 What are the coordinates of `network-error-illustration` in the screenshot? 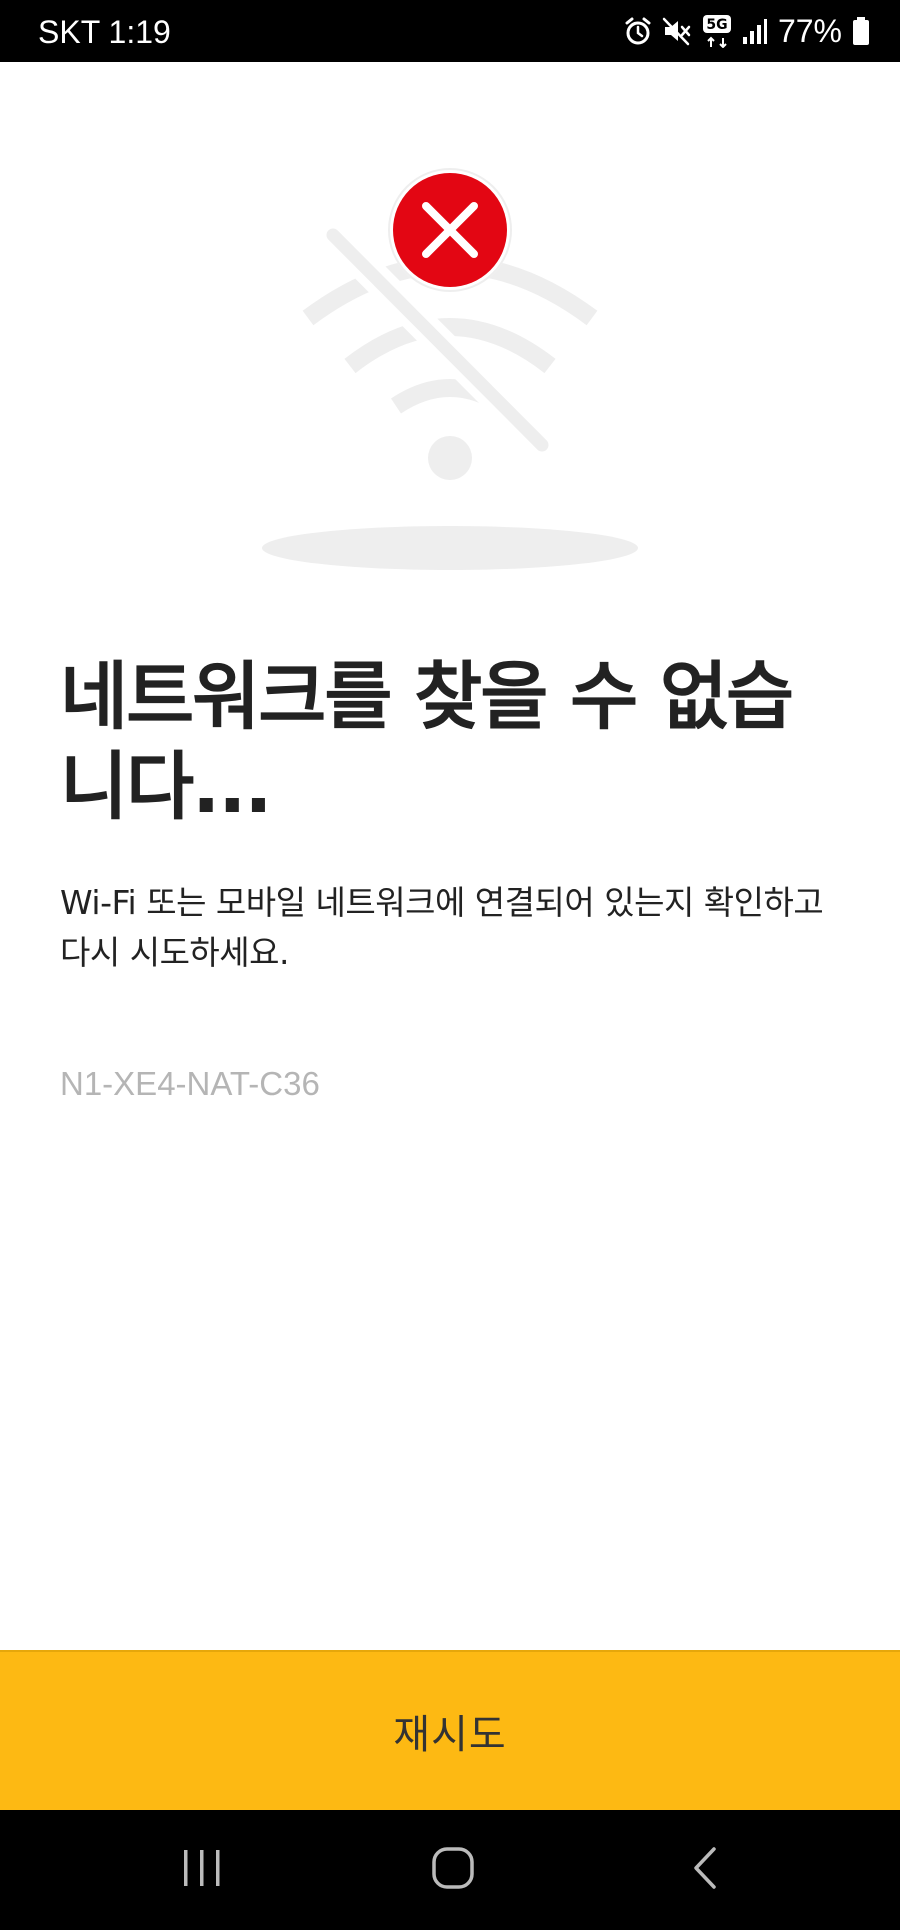 It's located at (450, 370).